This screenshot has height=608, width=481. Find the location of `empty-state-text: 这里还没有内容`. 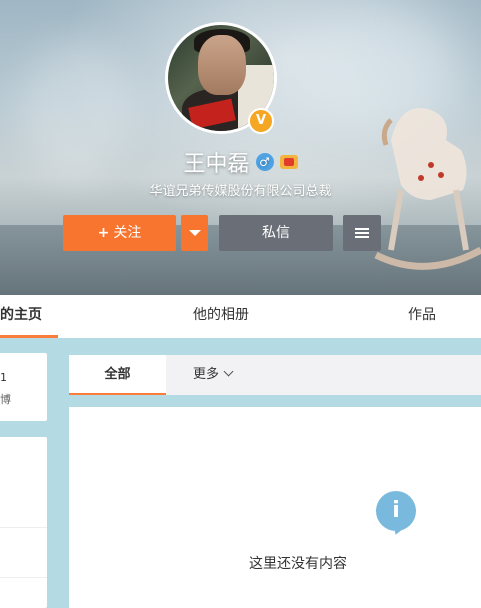

empty-state-text: 这里还没有内容 is located at coordinates (298, 564).